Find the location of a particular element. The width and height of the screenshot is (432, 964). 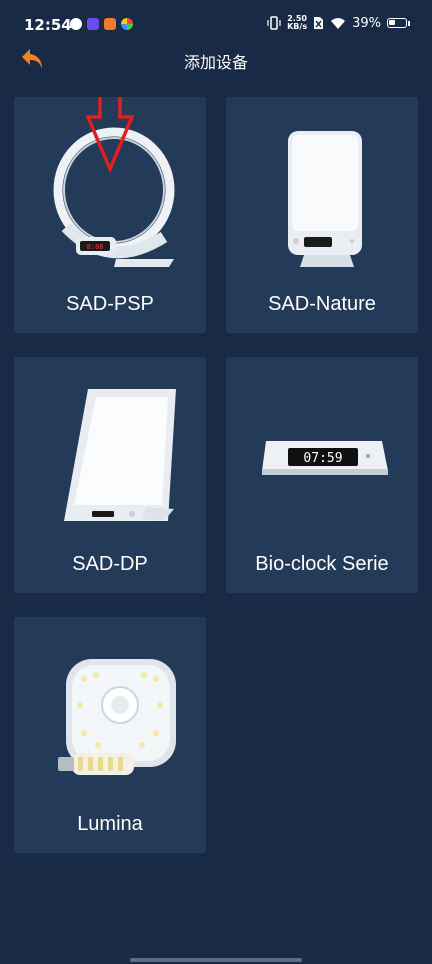

network-speed: 2.50 KB/s is located at coordinates (297, 23).